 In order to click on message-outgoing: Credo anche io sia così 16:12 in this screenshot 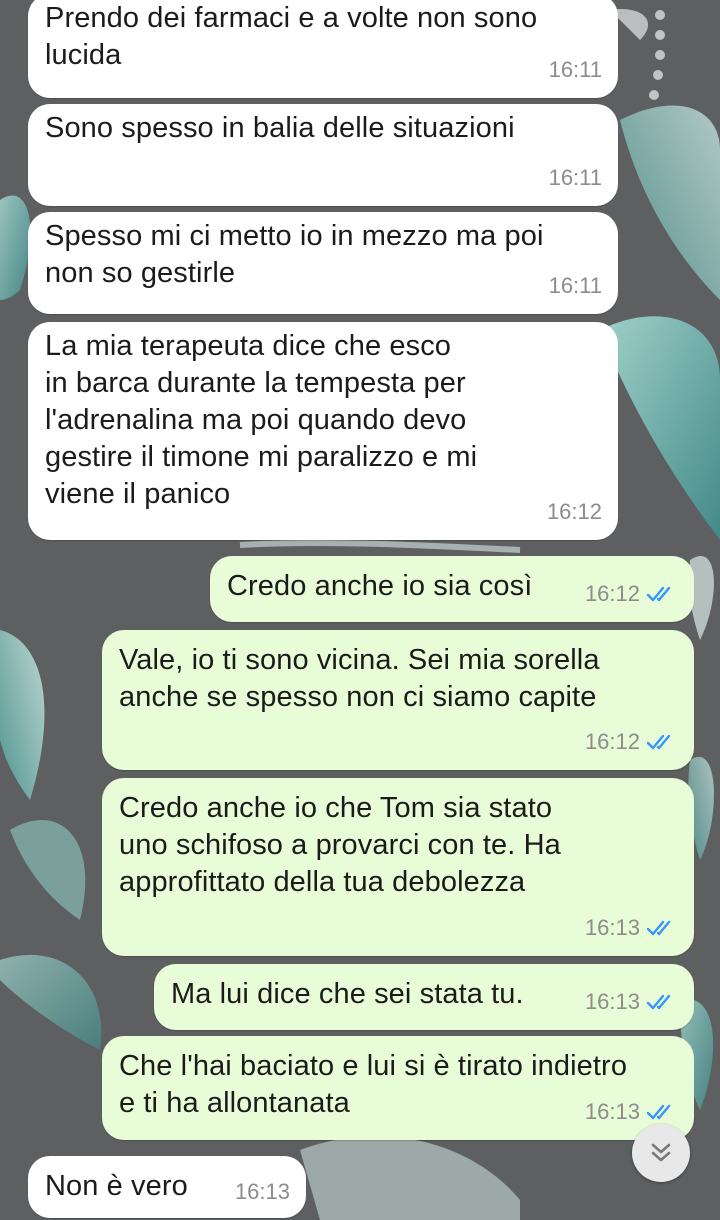, I will do `click(452, 589)`.